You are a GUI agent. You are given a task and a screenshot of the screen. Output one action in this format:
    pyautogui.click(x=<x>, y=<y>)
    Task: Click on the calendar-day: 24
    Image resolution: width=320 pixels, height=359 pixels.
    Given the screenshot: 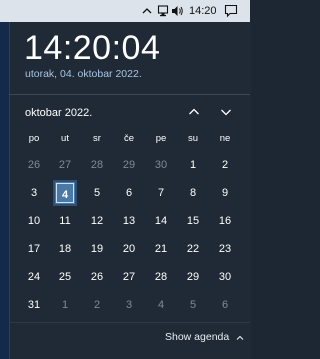 What is the action you would take?
    pyautogui.click(x=34, y=277)
    